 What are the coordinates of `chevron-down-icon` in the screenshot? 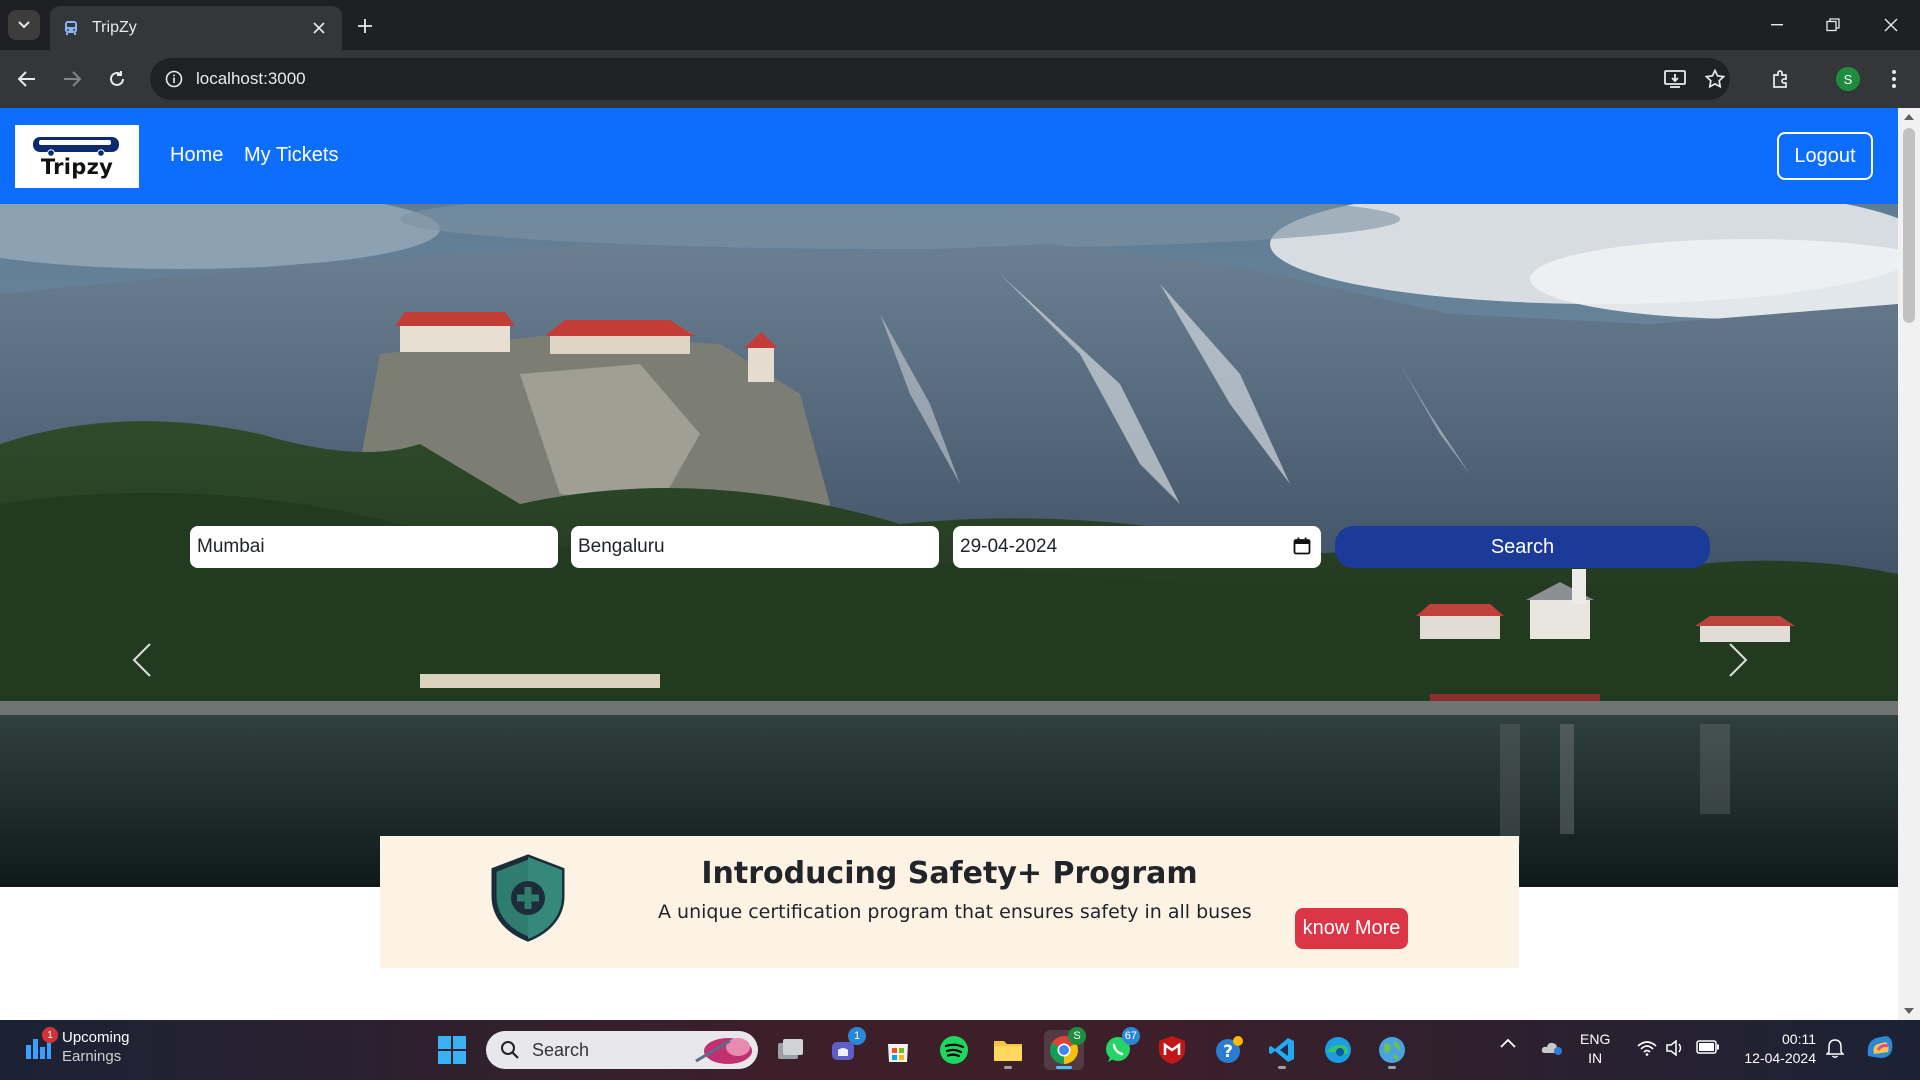 It's located at (24, 25).